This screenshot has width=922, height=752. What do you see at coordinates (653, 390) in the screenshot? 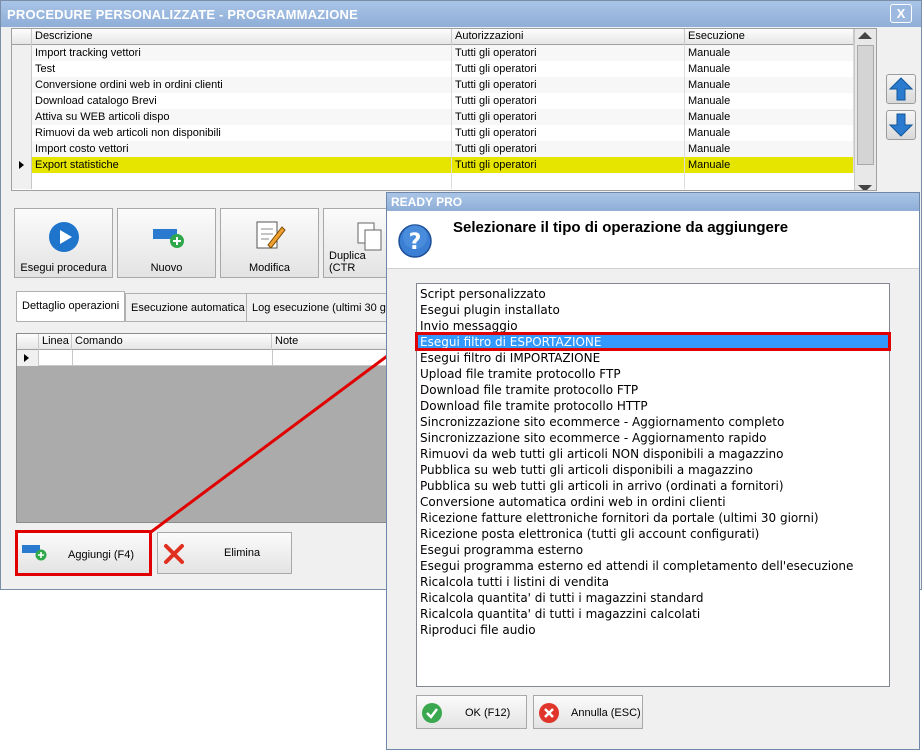
I see `list-item: Download file tramite protocollo FTP` at bounding box center [653, 390].